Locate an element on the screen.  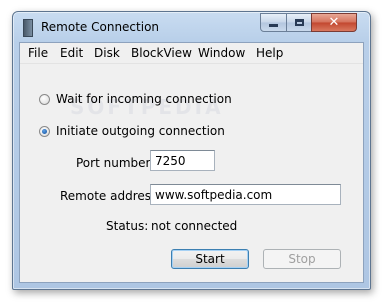
remote-address-label: Remote address: is located at coordinates (111, 196).